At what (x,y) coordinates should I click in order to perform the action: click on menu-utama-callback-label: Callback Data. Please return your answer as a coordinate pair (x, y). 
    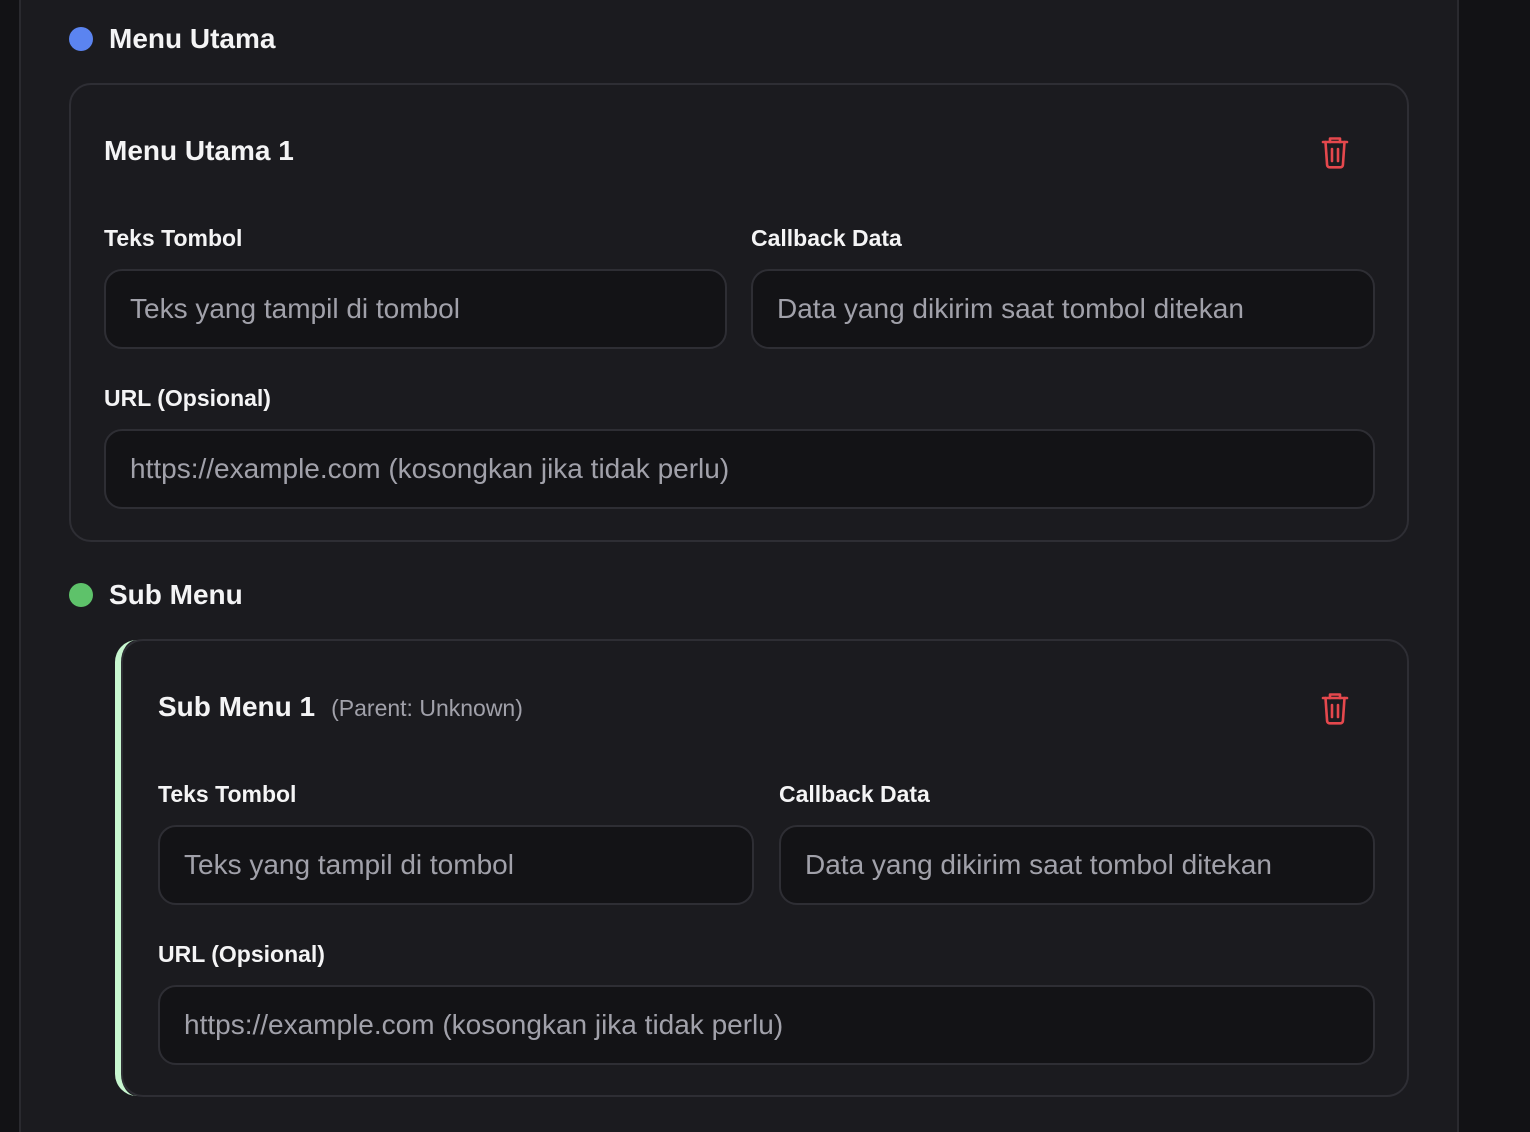
    Looking at the image, I should click on (826, 238).